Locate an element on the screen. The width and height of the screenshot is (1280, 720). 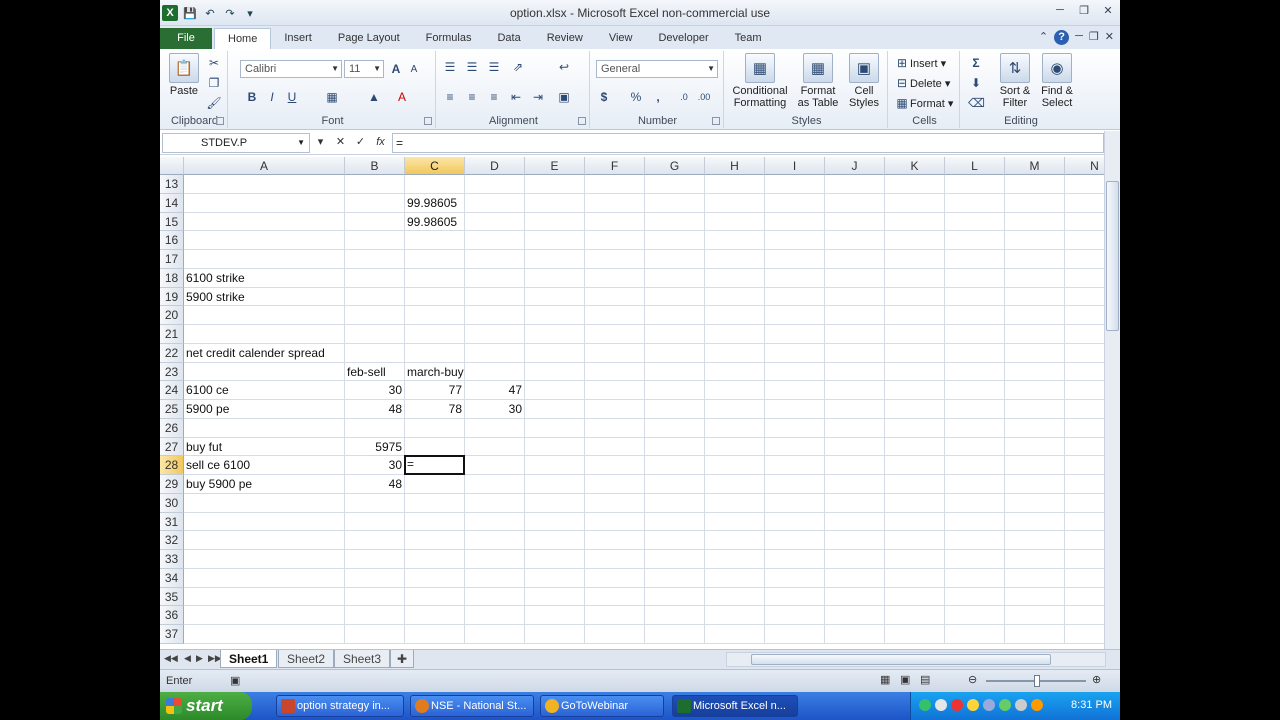
cell-styles-button: ▣ Cell Styles is located at coordinates (864, 81).